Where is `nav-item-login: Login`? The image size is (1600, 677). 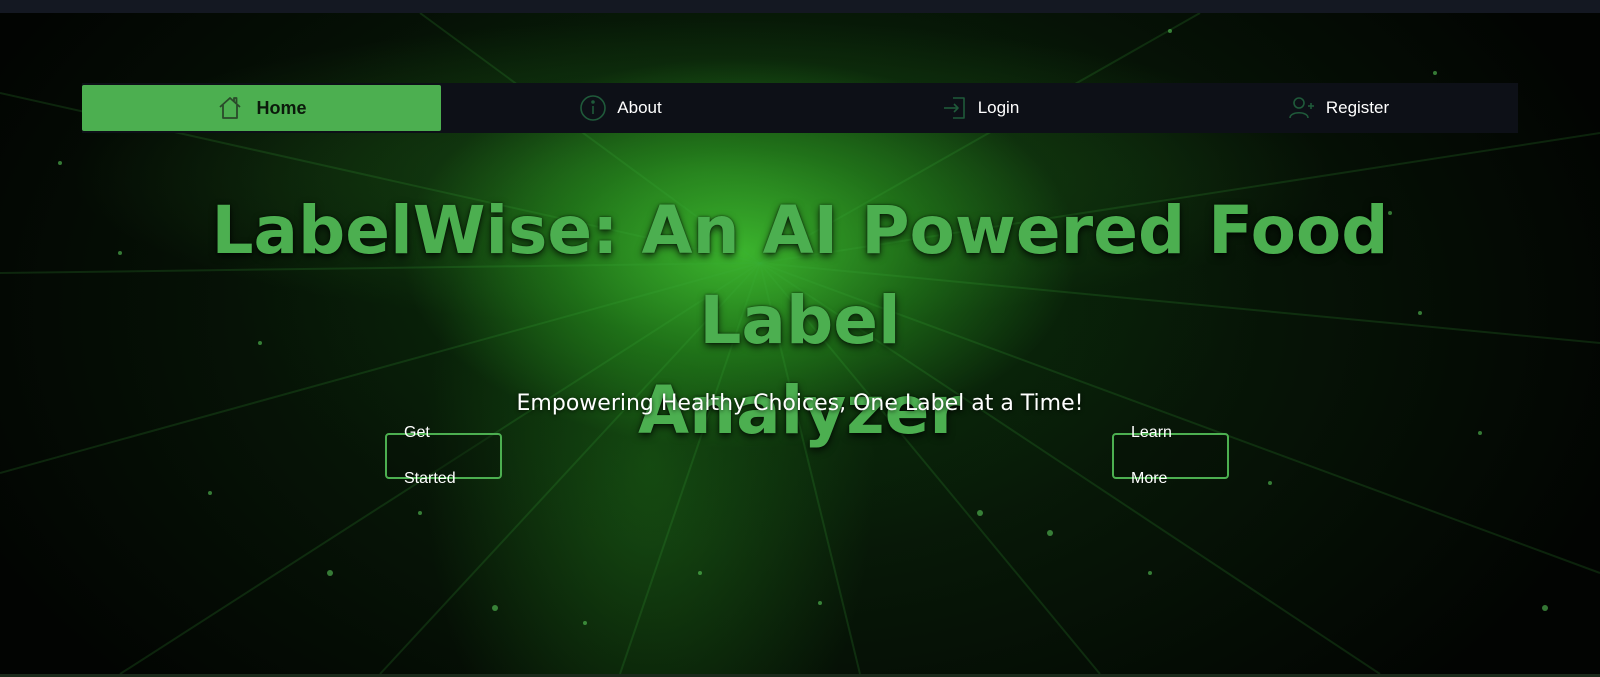
nav-item-login: Login is located at coordinates (979, 108).